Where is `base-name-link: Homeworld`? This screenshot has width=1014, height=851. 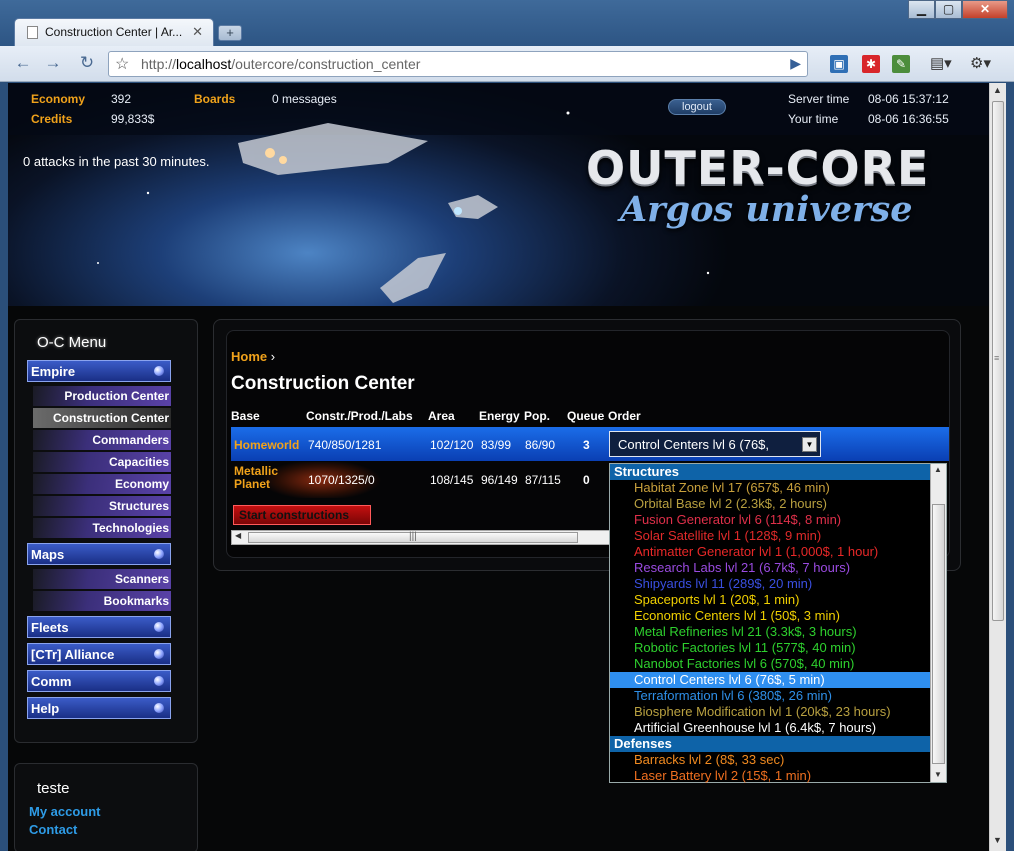
base-name-link: Homeworld is located at coordinates (266, 445).